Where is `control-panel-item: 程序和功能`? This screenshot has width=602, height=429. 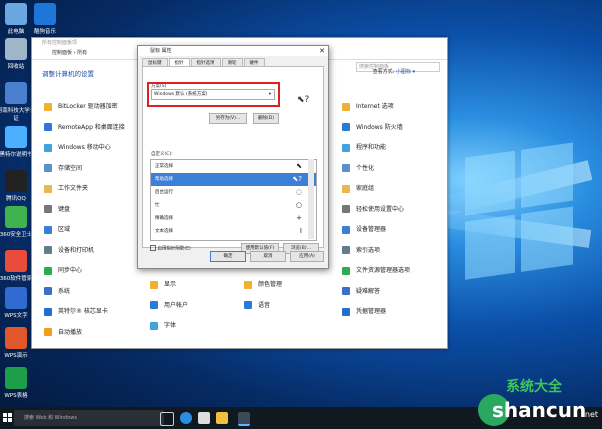 control-panel-item: 程序和功能 is located at coordinates (364, 148).